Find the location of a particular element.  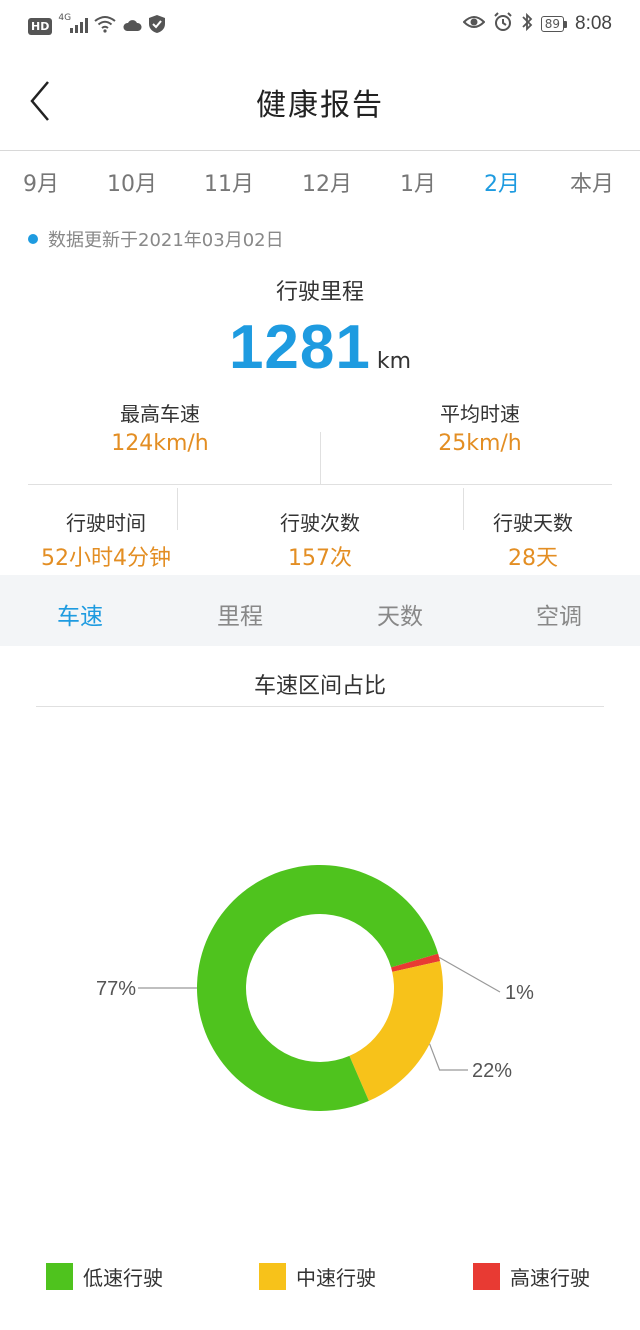

month-tab-2: 2月 is located at coordinates (502, 182).